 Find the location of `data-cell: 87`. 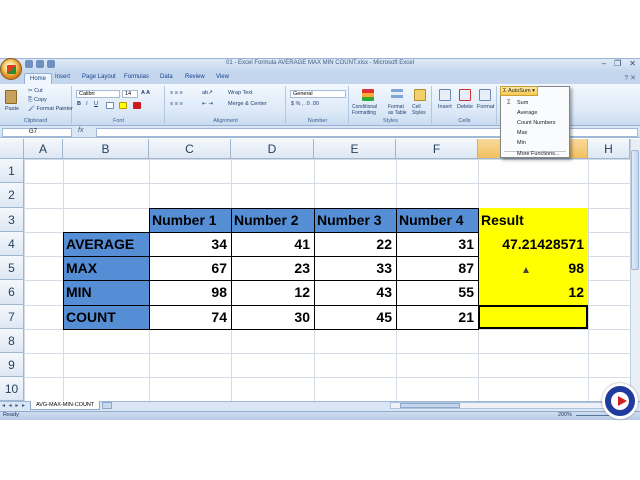

data-cell: 87 is located at coordinates (437, 268).